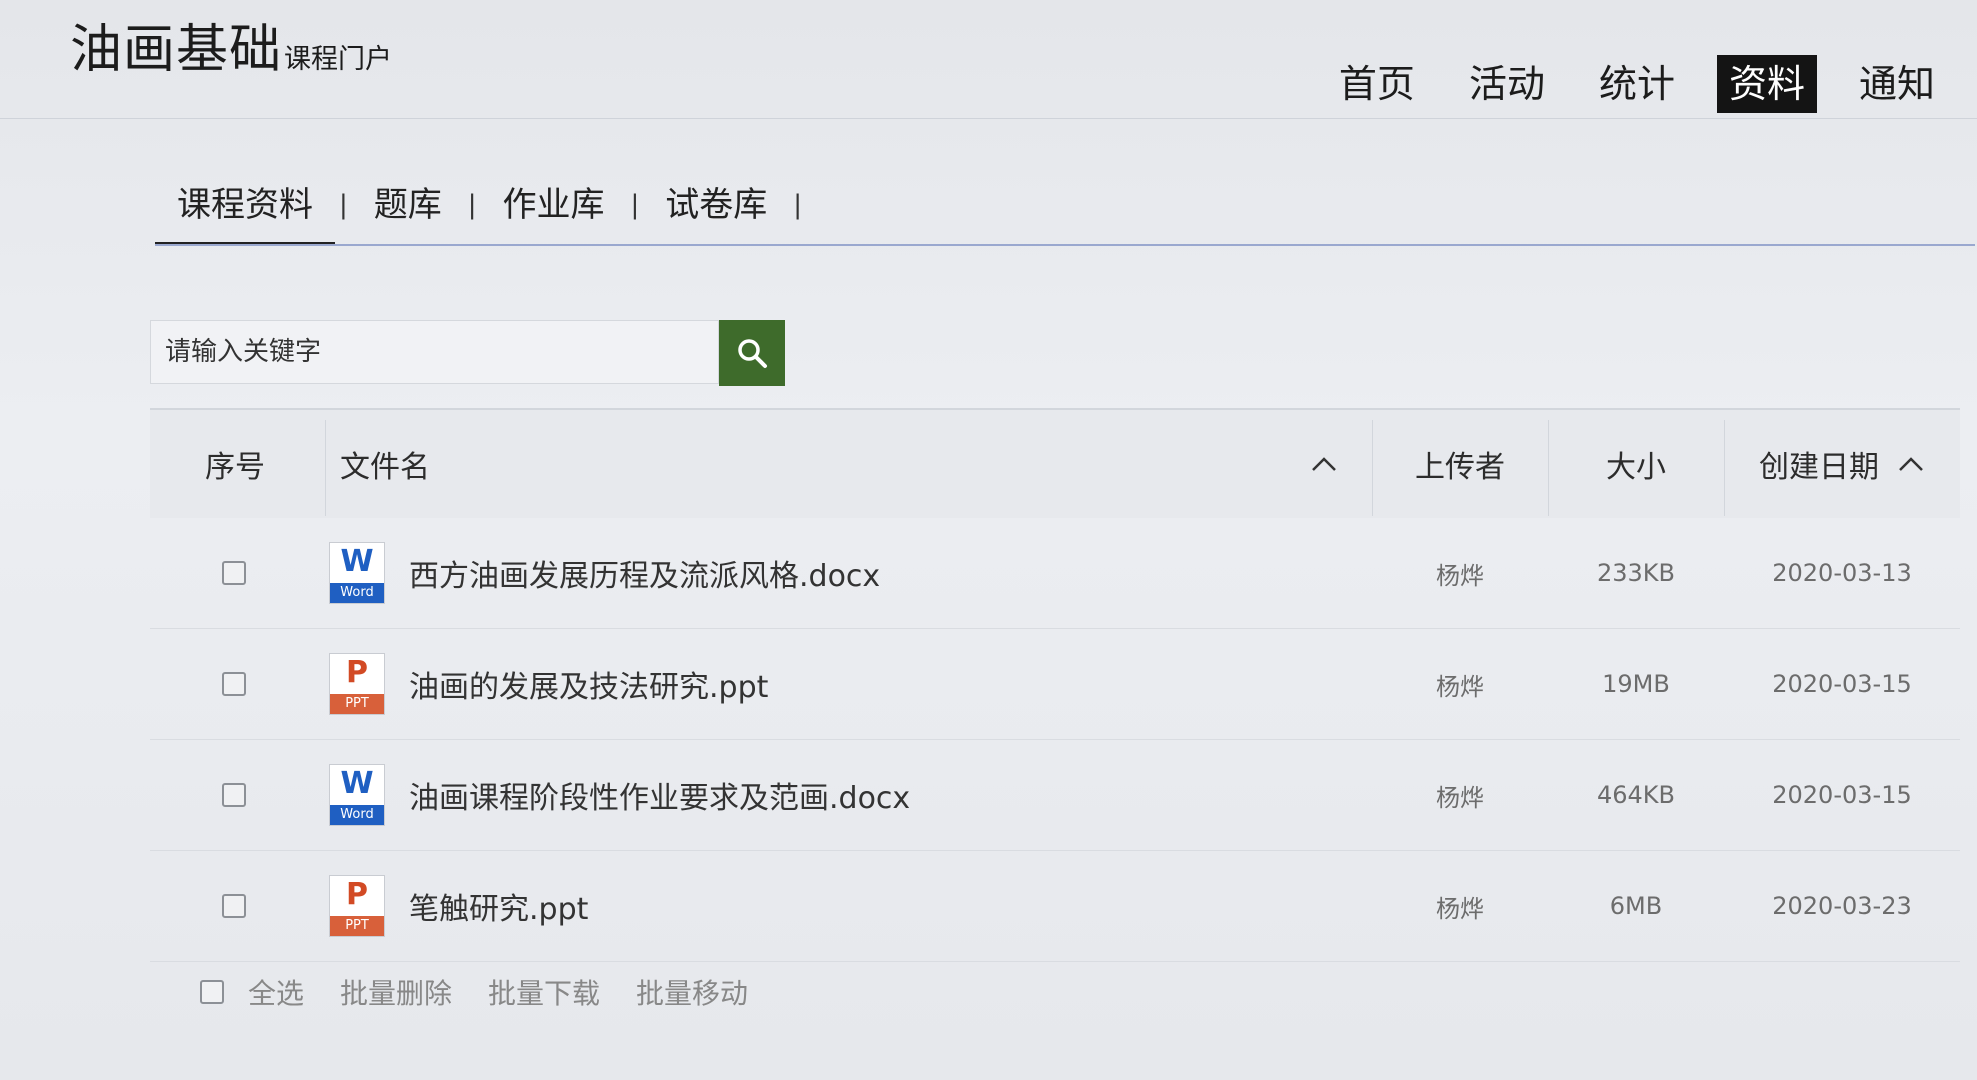 Image resolution: width=1977 pixels, height=1080 pixels. I want to click on brand: 油画基础 课程门户, so click(231, 50).